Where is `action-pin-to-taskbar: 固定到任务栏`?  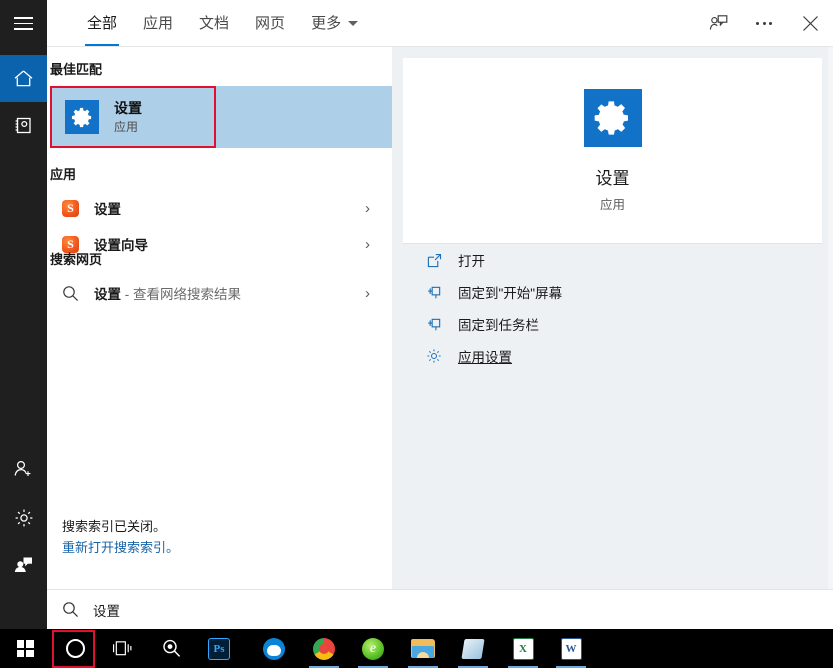 action-pin-to-taskbar: 固定到任务栏 is located at coordinates (612, 324).